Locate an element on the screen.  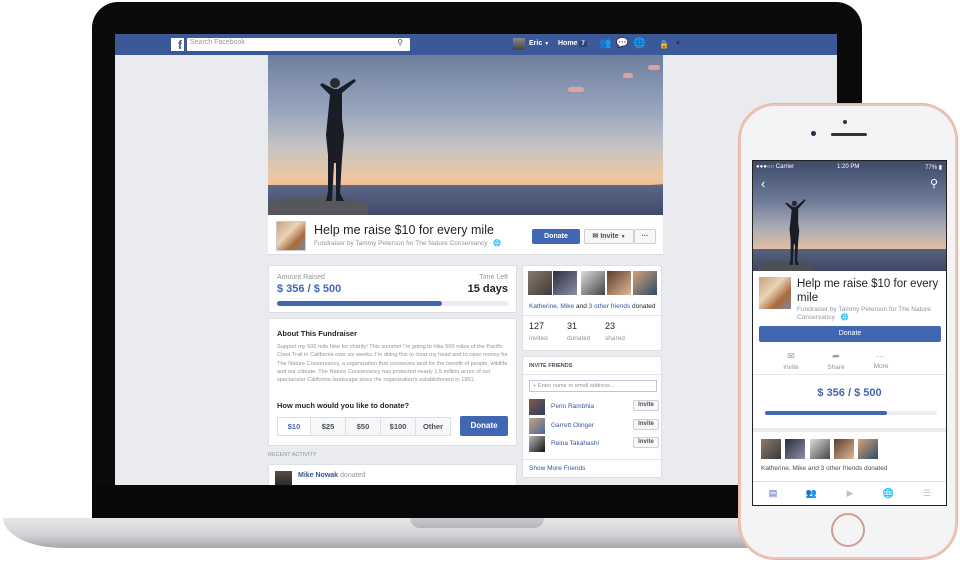
amount-option-1: $25 is located at coordinates (328, 426).